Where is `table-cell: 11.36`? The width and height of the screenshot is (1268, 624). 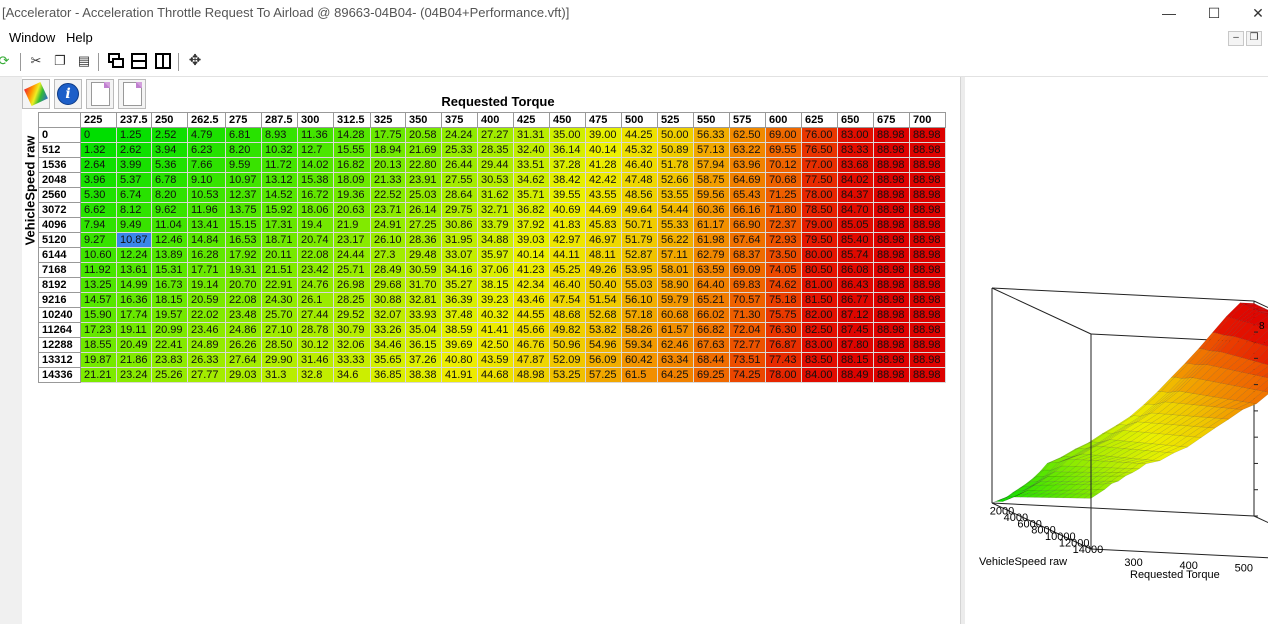
table-cell: 11.36 is located at coordinates (315, 135).